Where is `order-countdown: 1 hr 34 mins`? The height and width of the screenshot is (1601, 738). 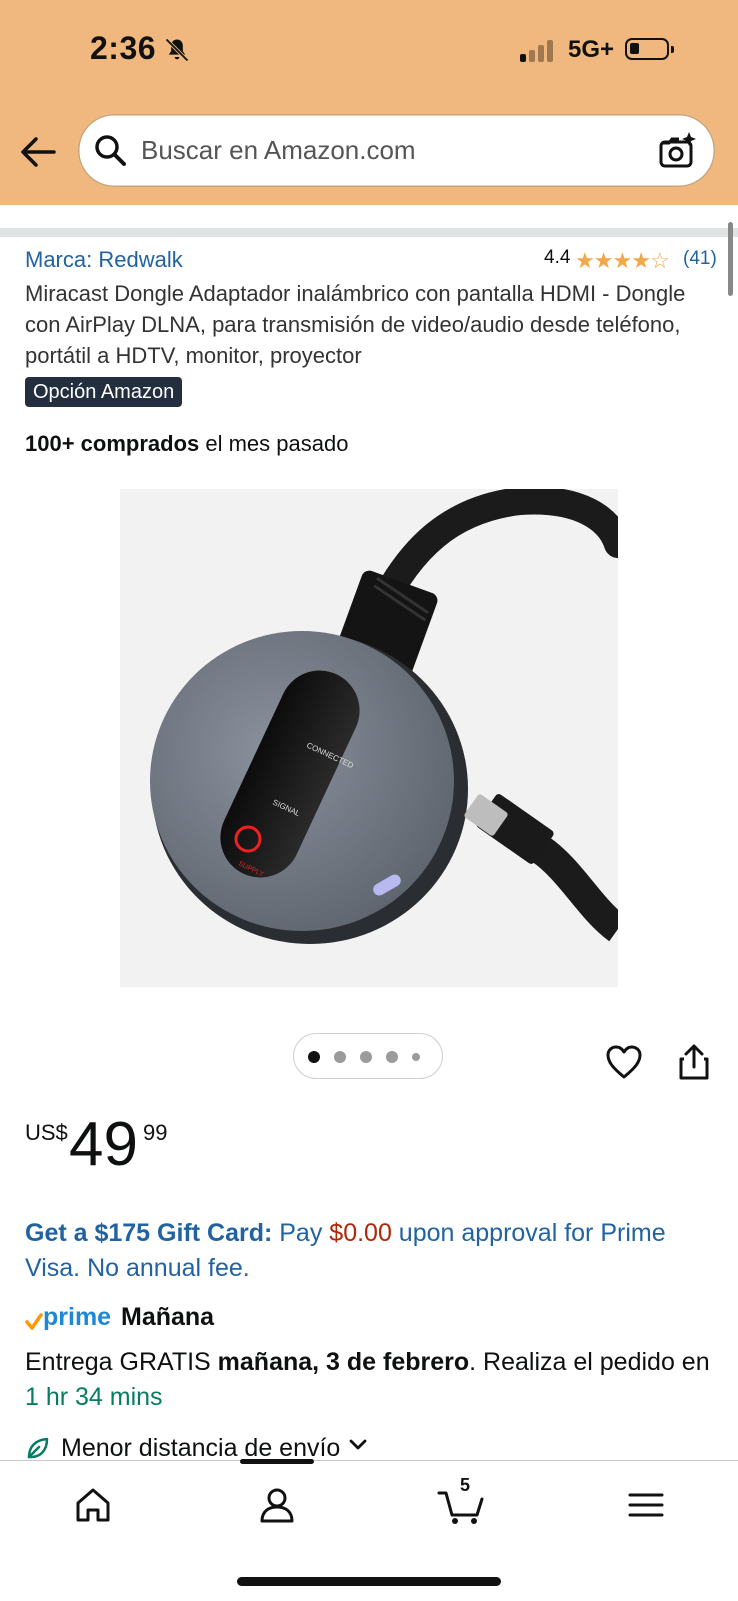 order-countdown: 1 hr 34 mins is located at coordinates (94, 1397).